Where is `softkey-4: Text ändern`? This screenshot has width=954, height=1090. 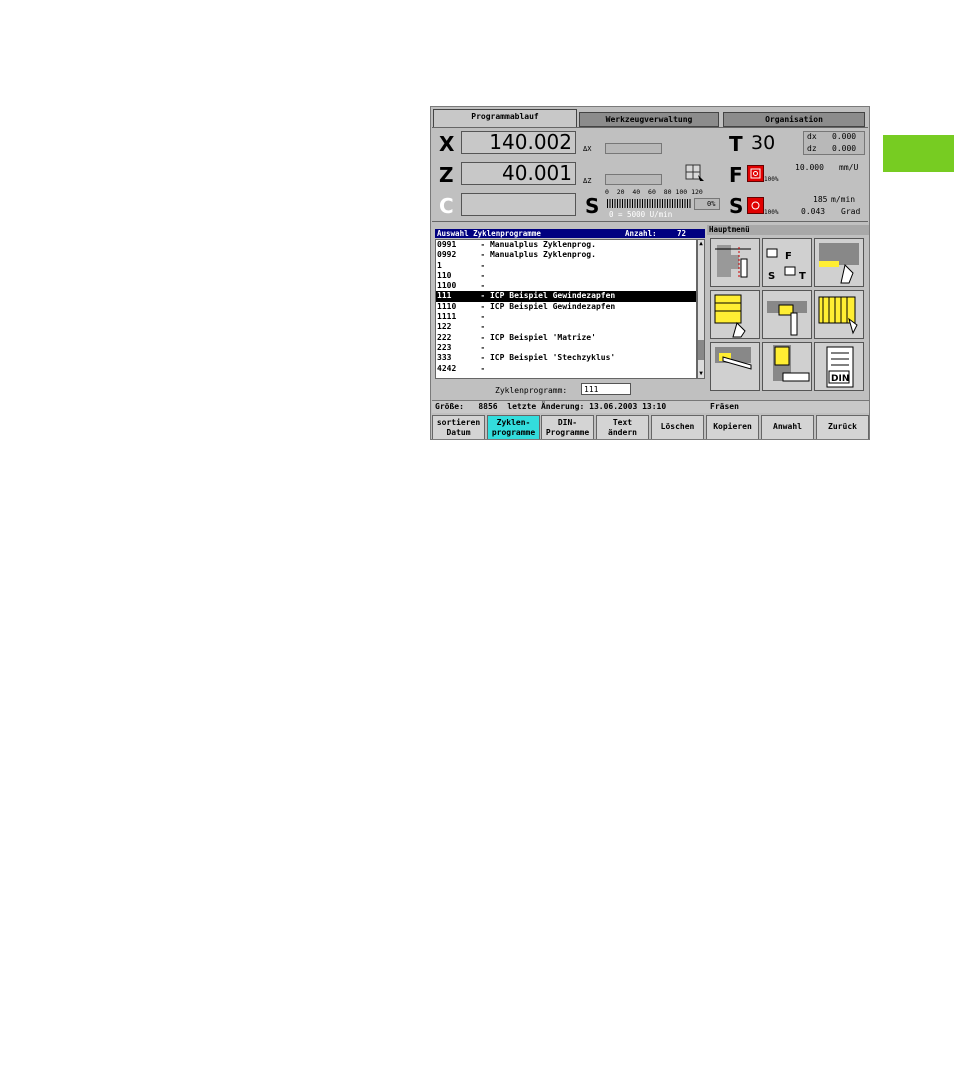
softkey-4: Text ändern is located at coordinates (622, 427).